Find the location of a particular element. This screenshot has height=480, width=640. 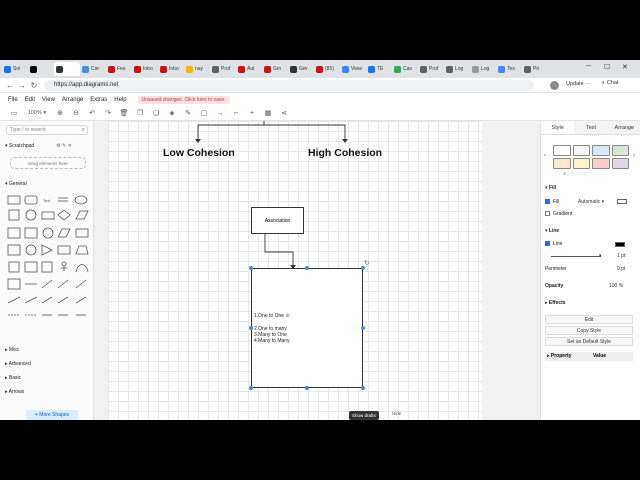

resize-handle-s is located at coordinates (307, 388).